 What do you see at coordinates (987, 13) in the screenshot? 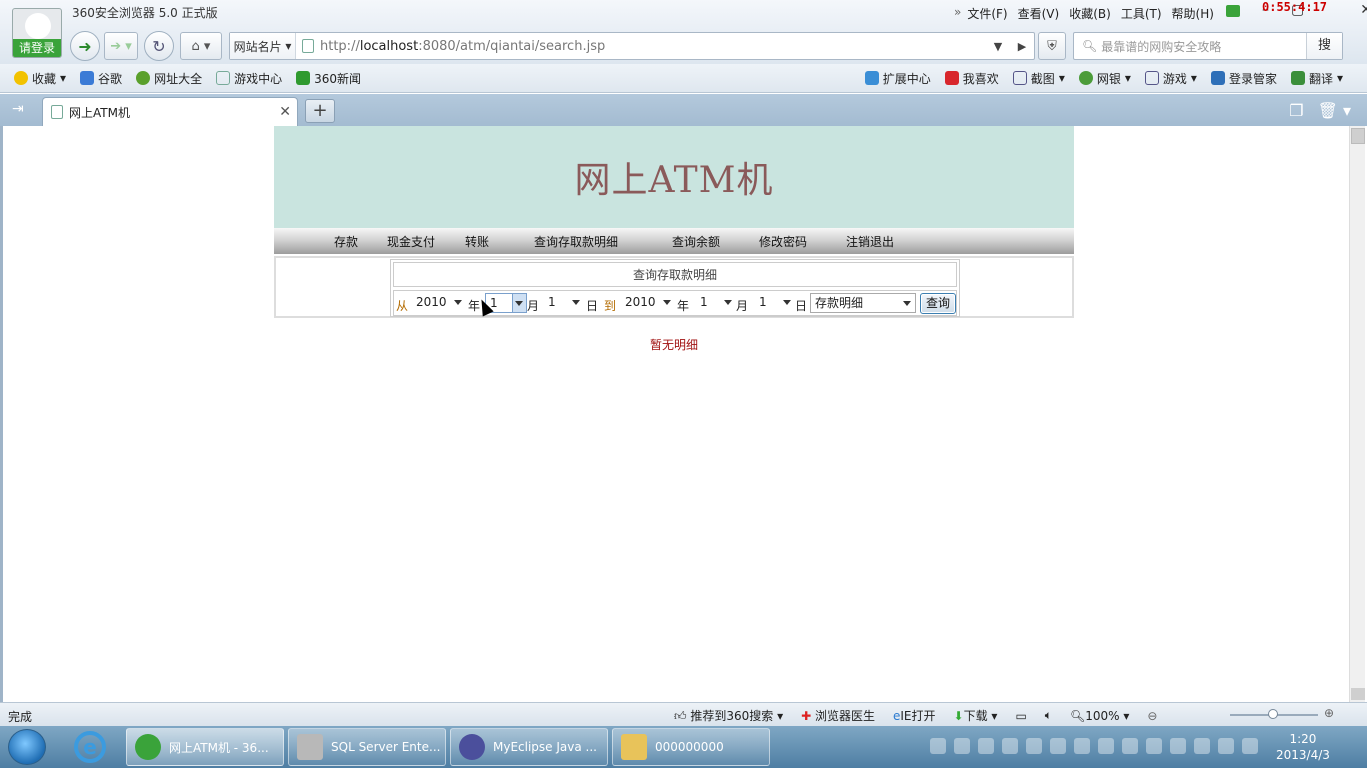
I see `menu-file: 文件(F)` at bounding box center [987, 13].